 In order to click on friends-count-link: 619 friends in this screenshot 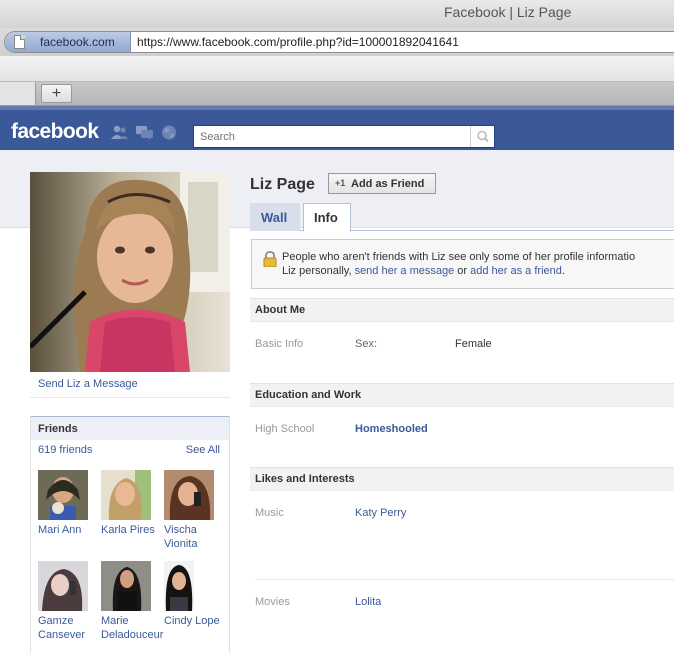, I will do `click(65, 450)`.